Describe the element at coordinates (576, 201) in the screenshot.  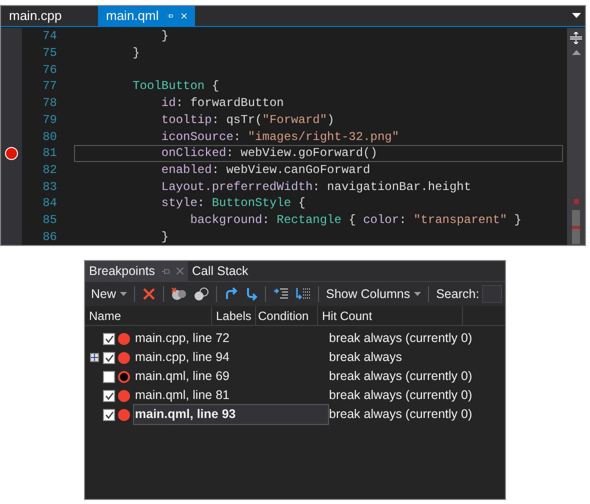
I see `scroll-marker` at that location.